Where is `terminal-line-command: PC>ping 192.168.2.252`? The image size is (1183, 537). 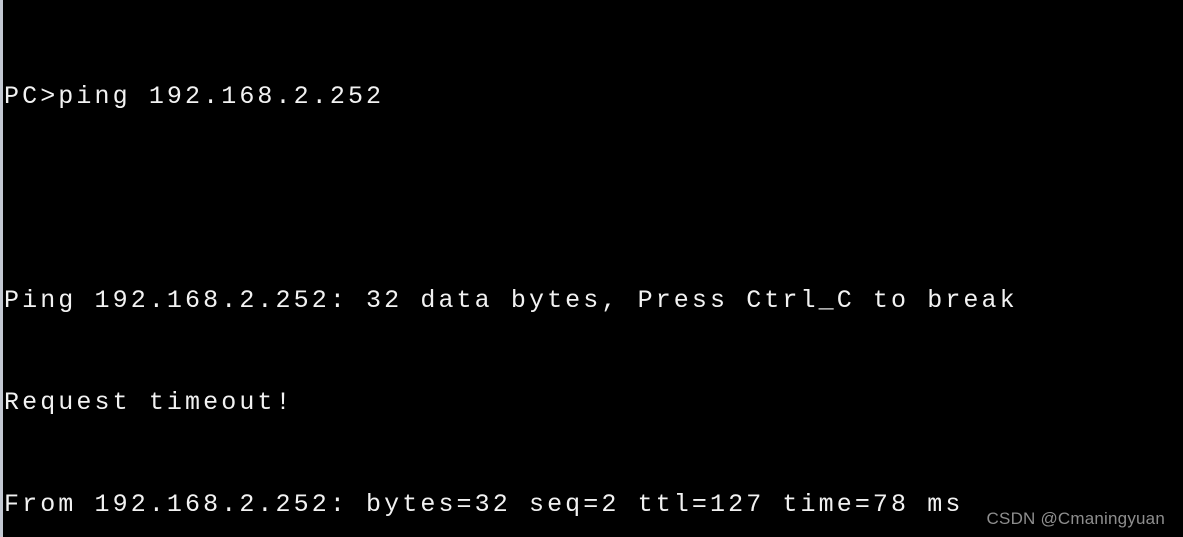
terminal-line-command: PC>ping 192.168.2.252 is located at coordinates (194, 96).